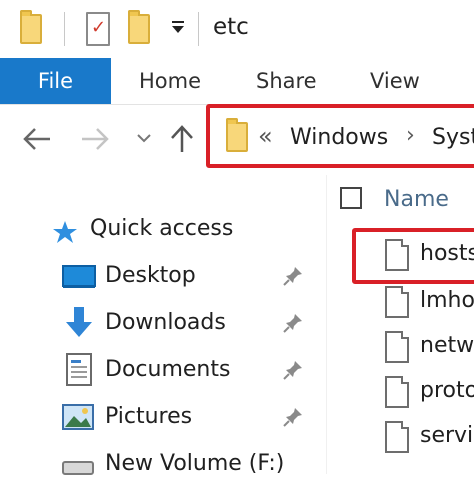 The height and width of the screenshot is (487, 474). I want to click on sidebar-item-downloads: Downloads, so click(163, 324).